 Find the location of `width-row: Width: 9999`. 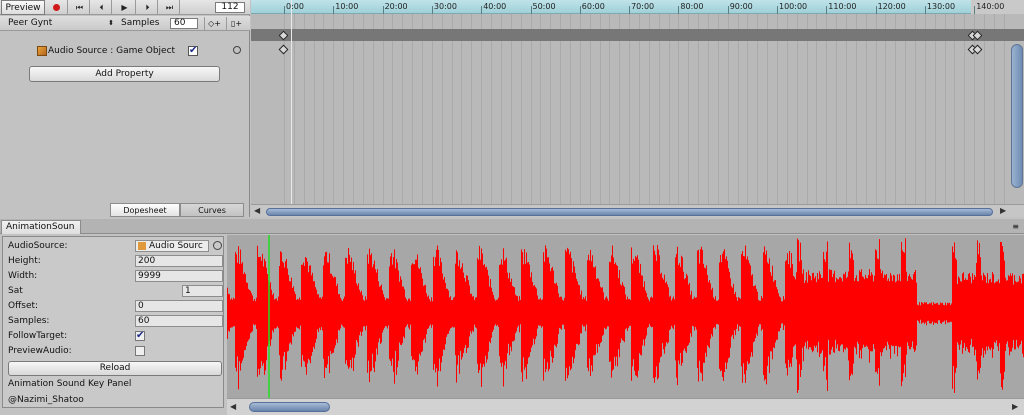

width-row: Width: 9999 is located at coordinates (115, 276).